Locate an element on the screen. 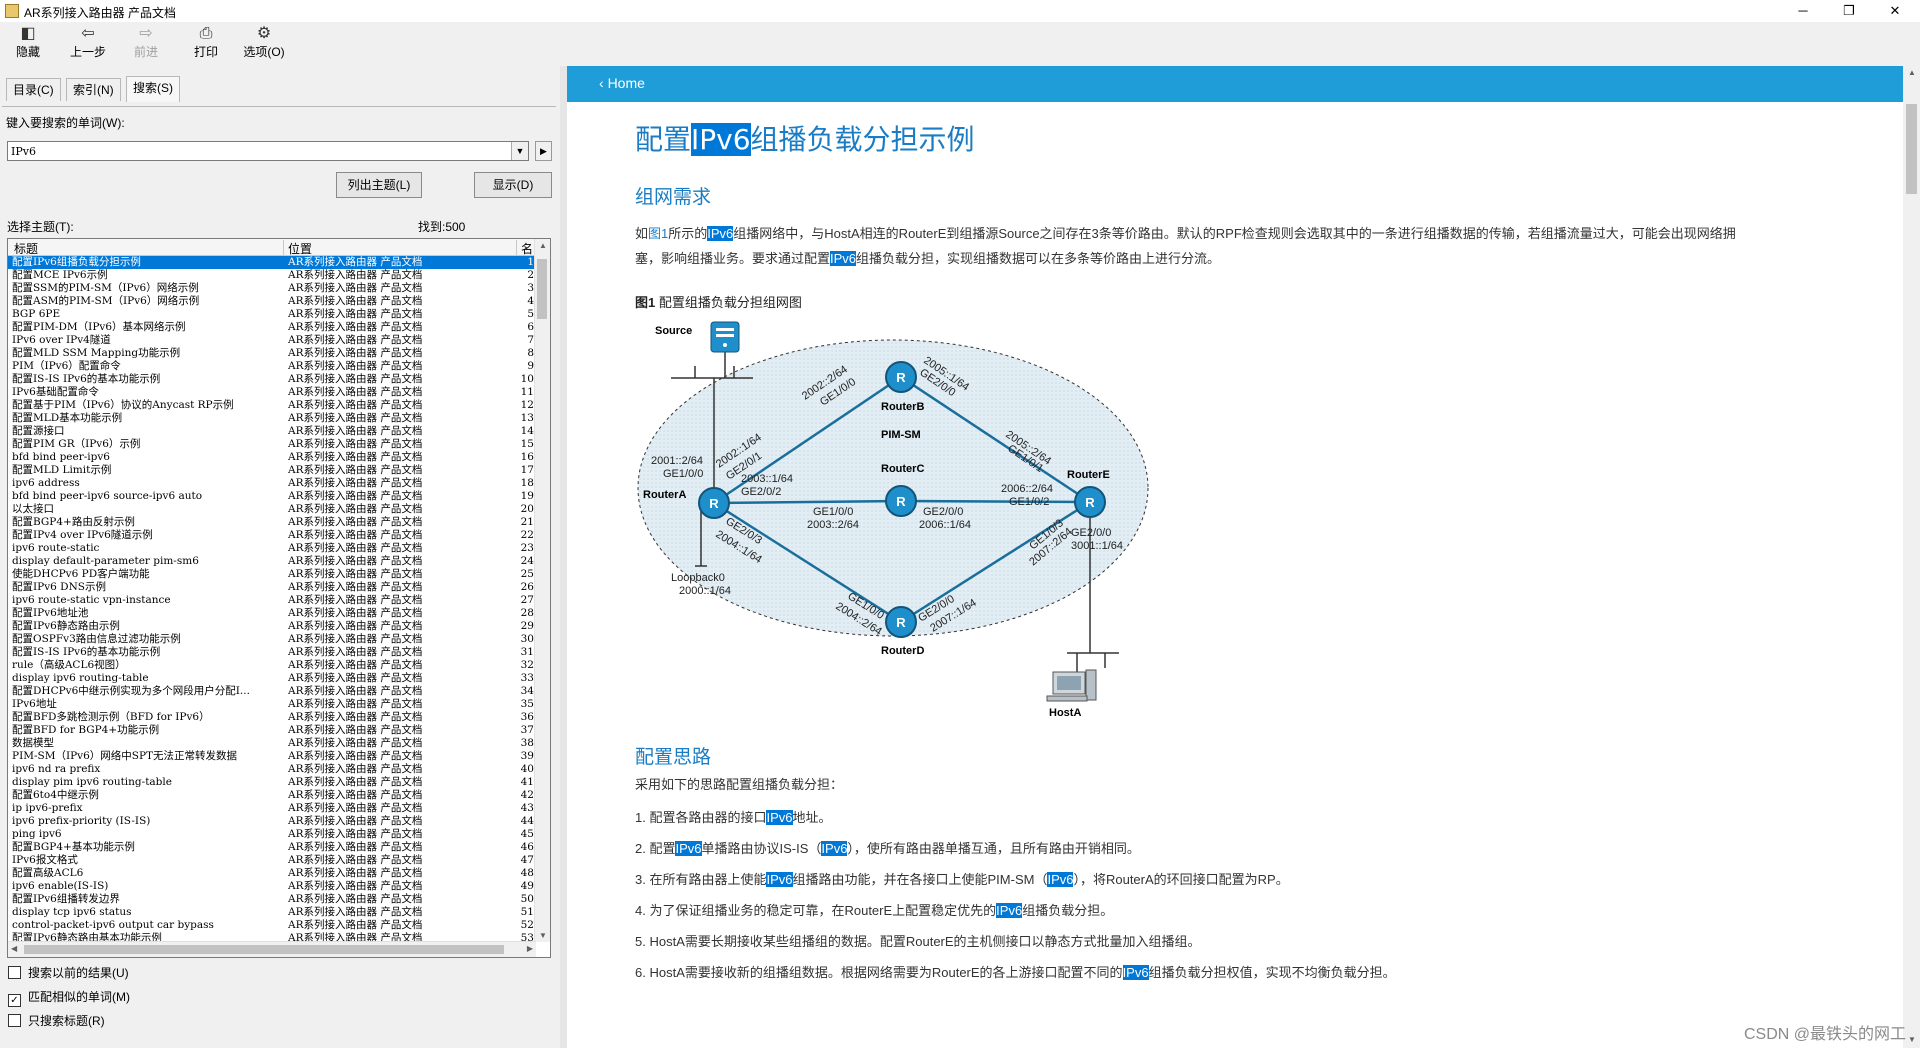 This screenshot has height=1048, width=1920. topic-row: rule（高级ACL6视图） AR系列接入路由器 产品文档 32 is located at coordinates (272, 665).